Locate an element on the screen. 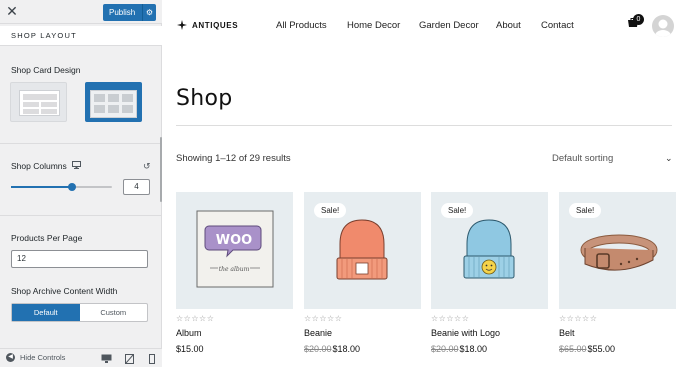 This screenshot has height=367, width=680. sparkle-logo-icon is located at coordinates (182, 25).